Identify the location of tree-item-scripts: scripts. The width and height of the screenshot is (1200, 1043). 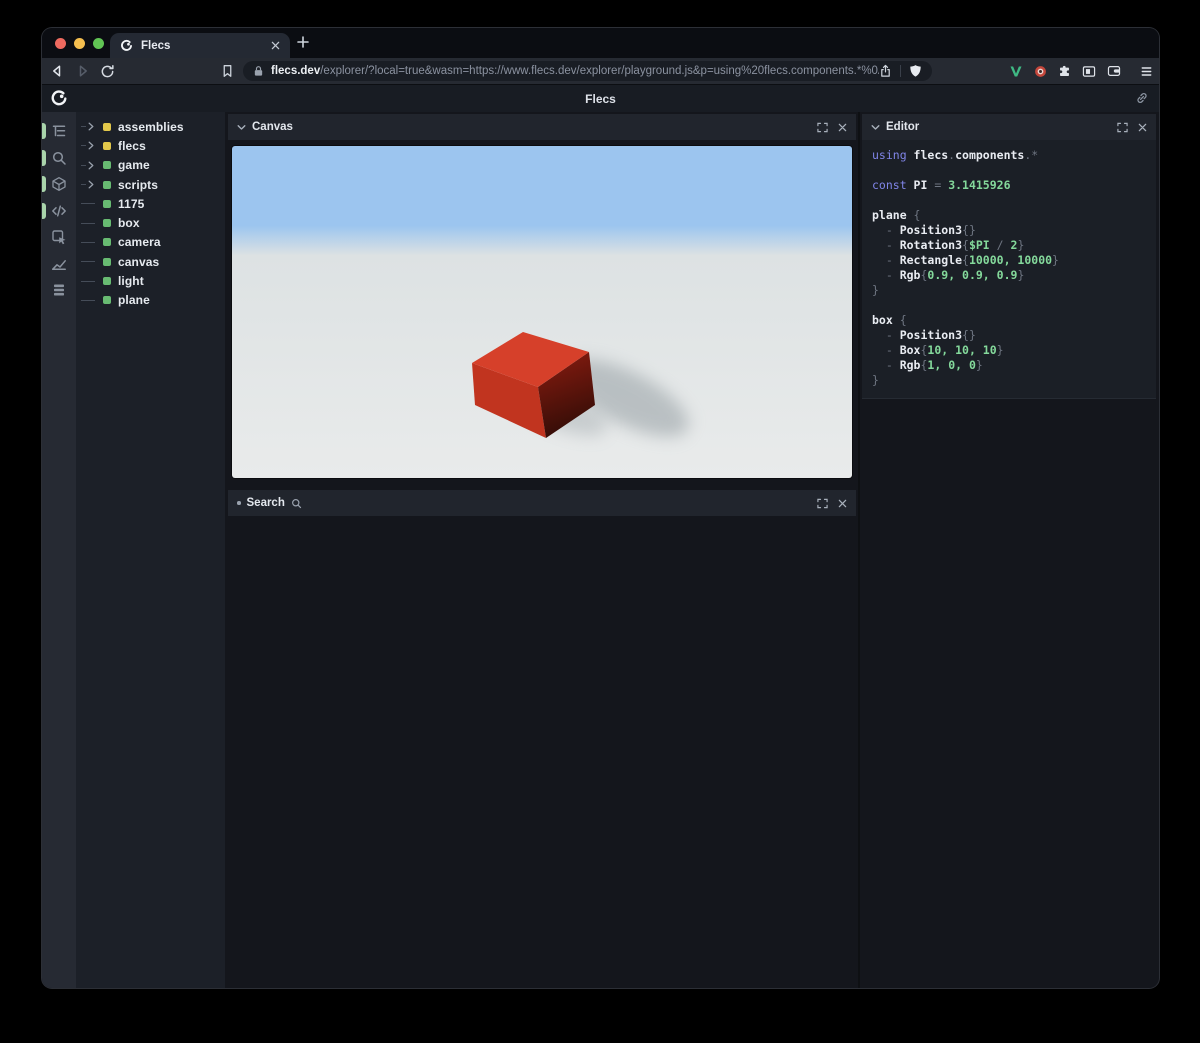
(150, 184).